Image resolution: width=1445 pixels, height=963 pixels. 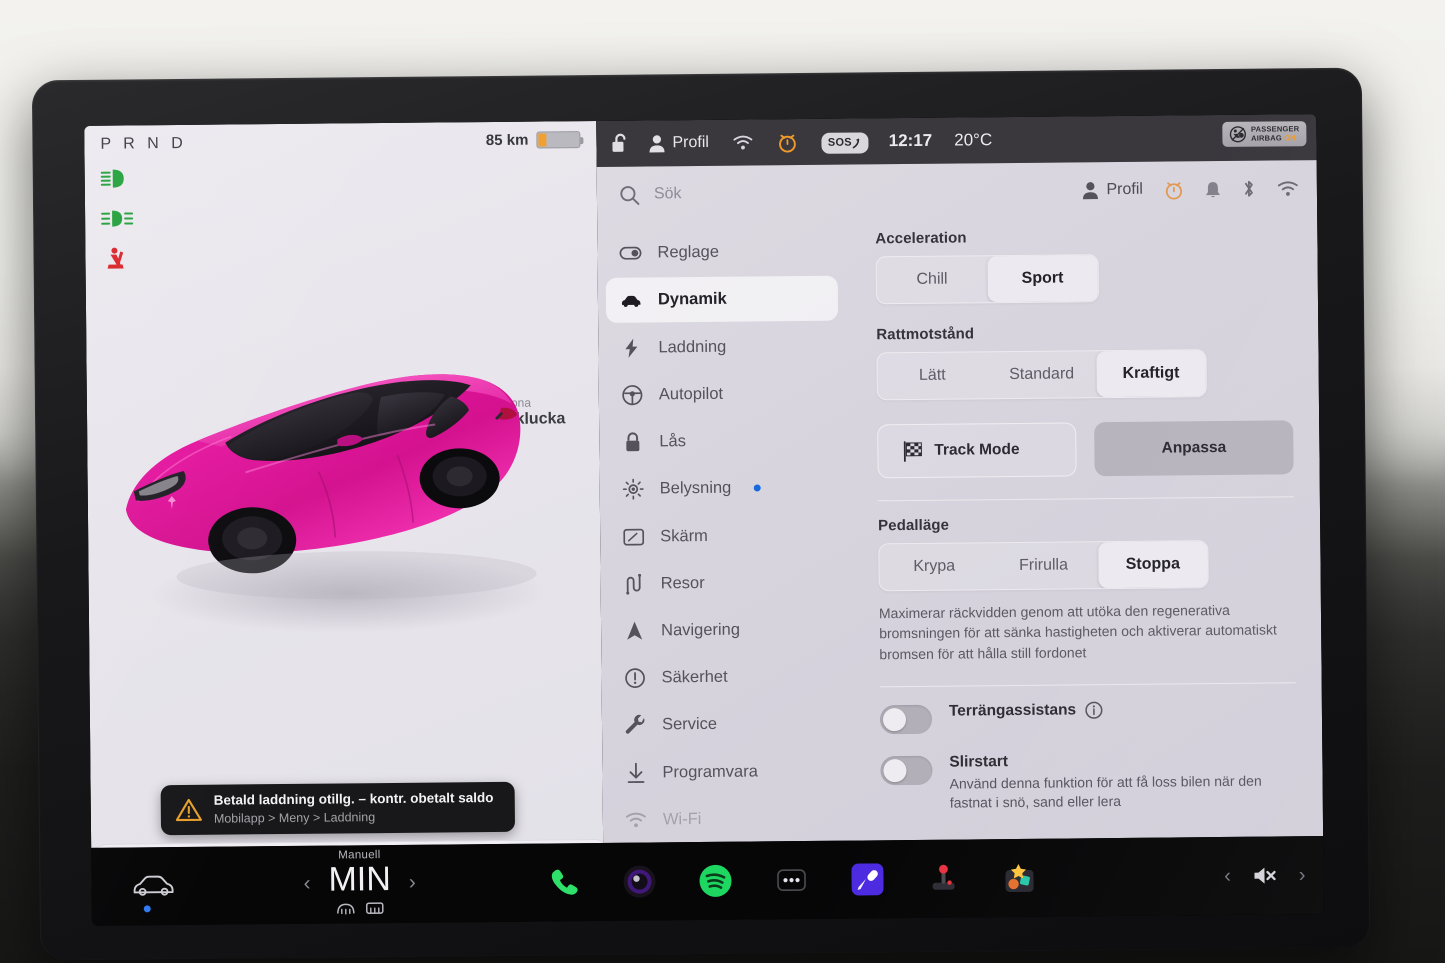 I want to click on more-apps-button, so click(x=791, y=880).